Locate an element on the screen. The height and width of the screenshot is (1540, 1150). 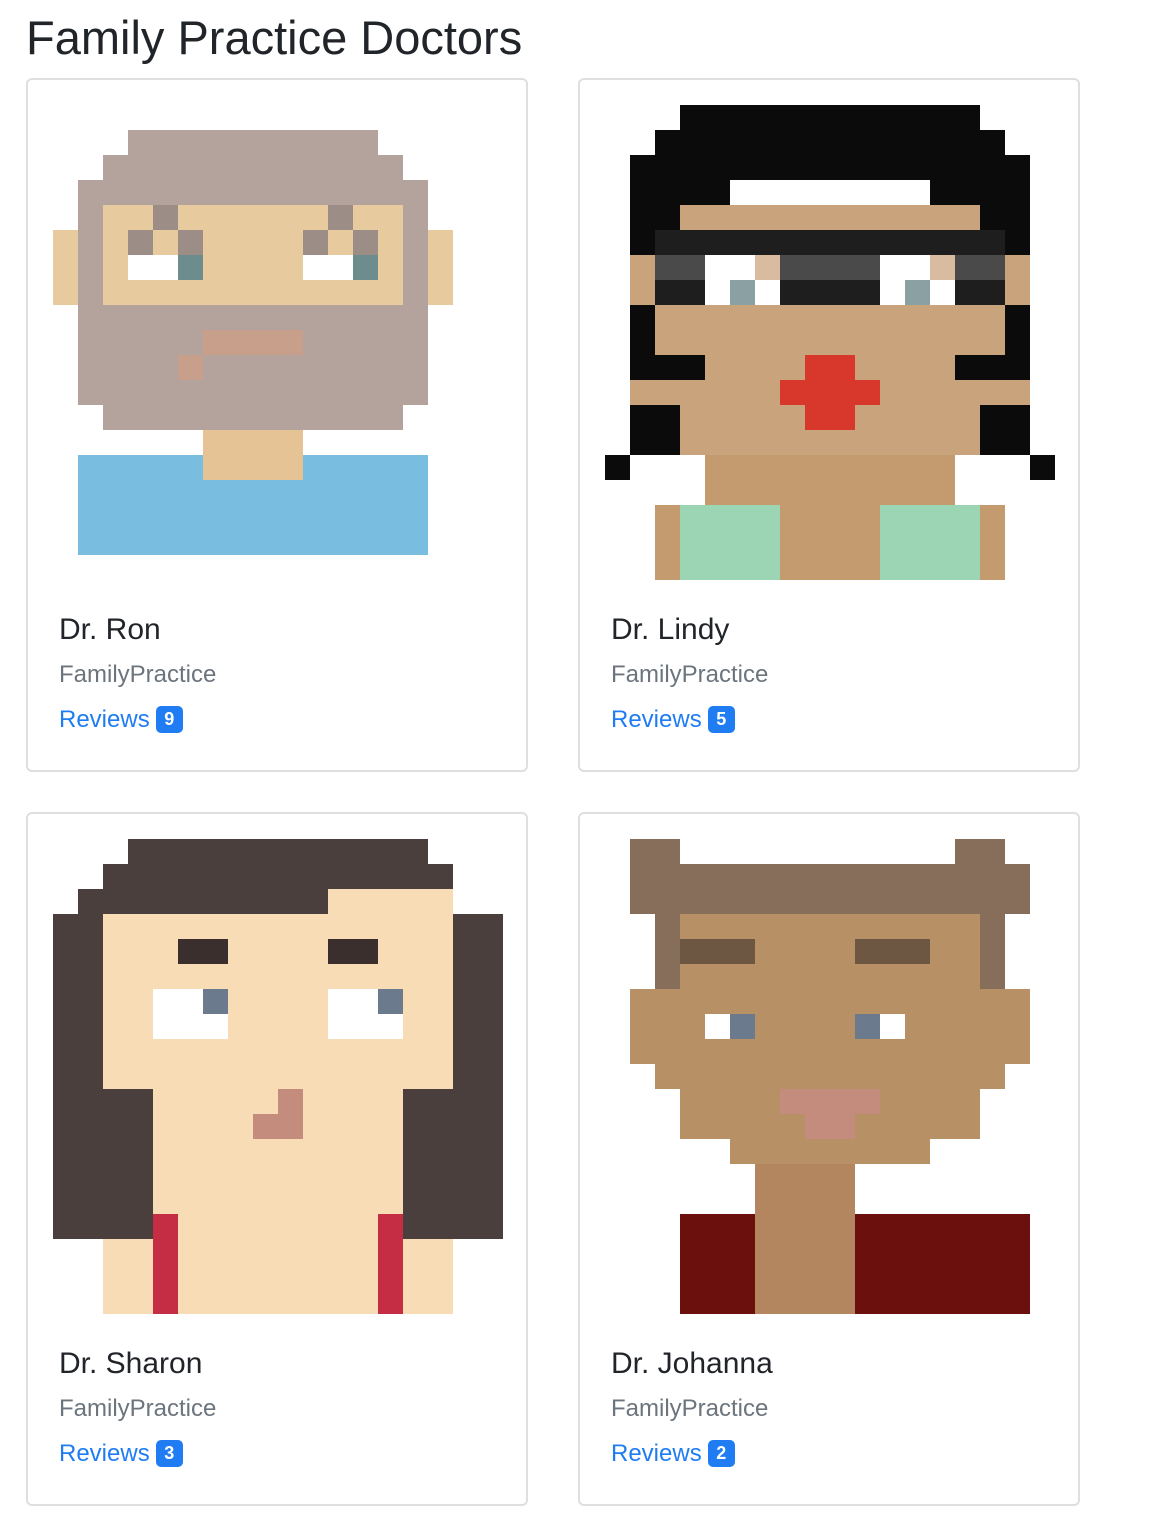
review-count-badge: 5 is located at coordinates (721, 719).